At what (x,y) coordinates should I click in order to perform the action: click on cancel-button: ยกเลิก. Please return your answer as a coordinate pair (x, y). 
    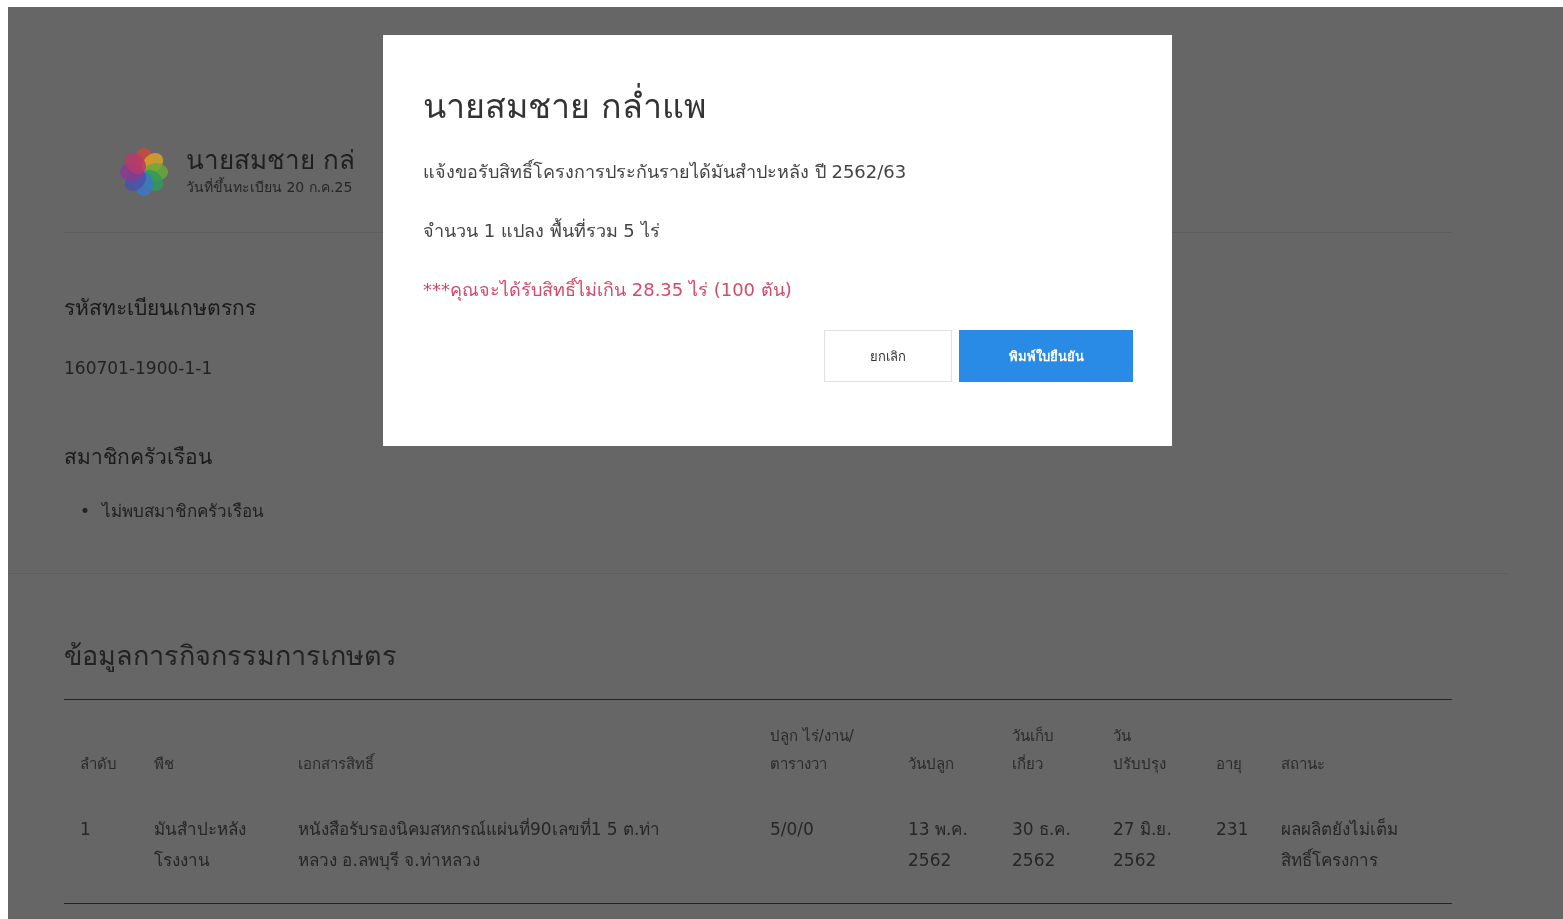
    Looking at the image, I should click on (888, 356).